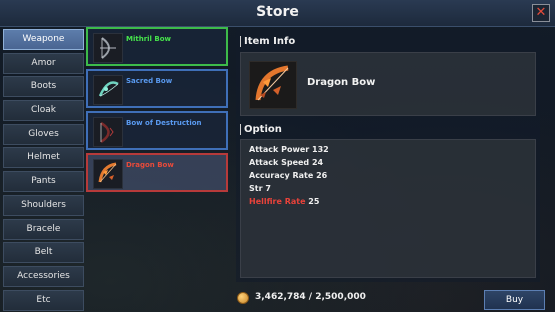  What do you see at coordinates (341, 82) in the screenshot?
I see `selected-item-name: Dragon Bow` at bounding box center [341, 82].